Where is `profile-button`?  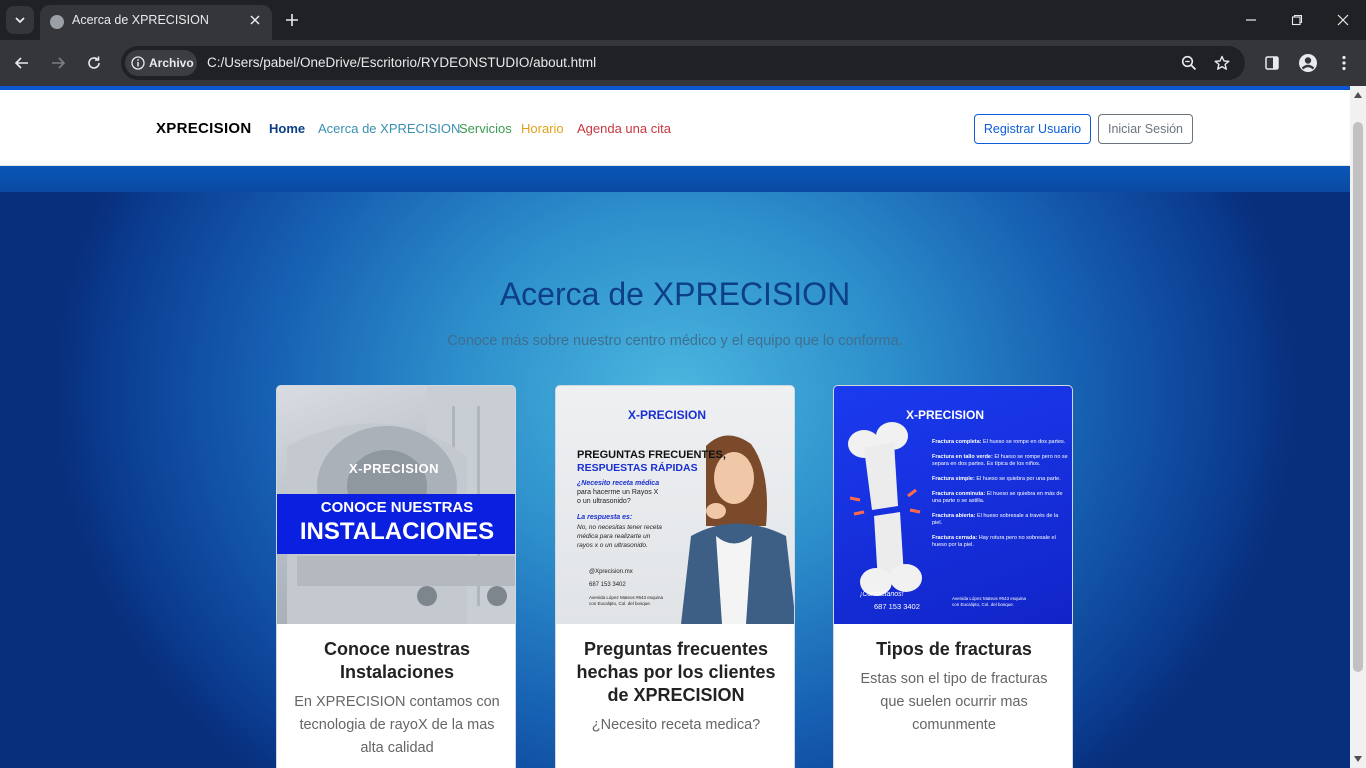
profile-button is located at coordinates (1308, 63).